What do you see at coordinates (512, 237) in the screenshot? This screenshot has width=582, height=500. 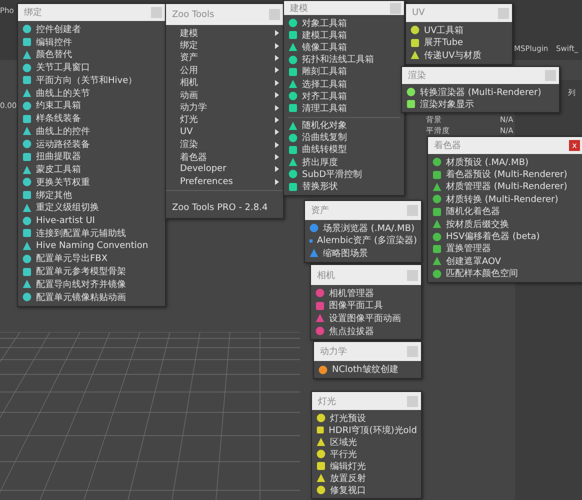 I see `menu-item: HSV偏移着色器 (beta)` at bounding box center [512, 237].